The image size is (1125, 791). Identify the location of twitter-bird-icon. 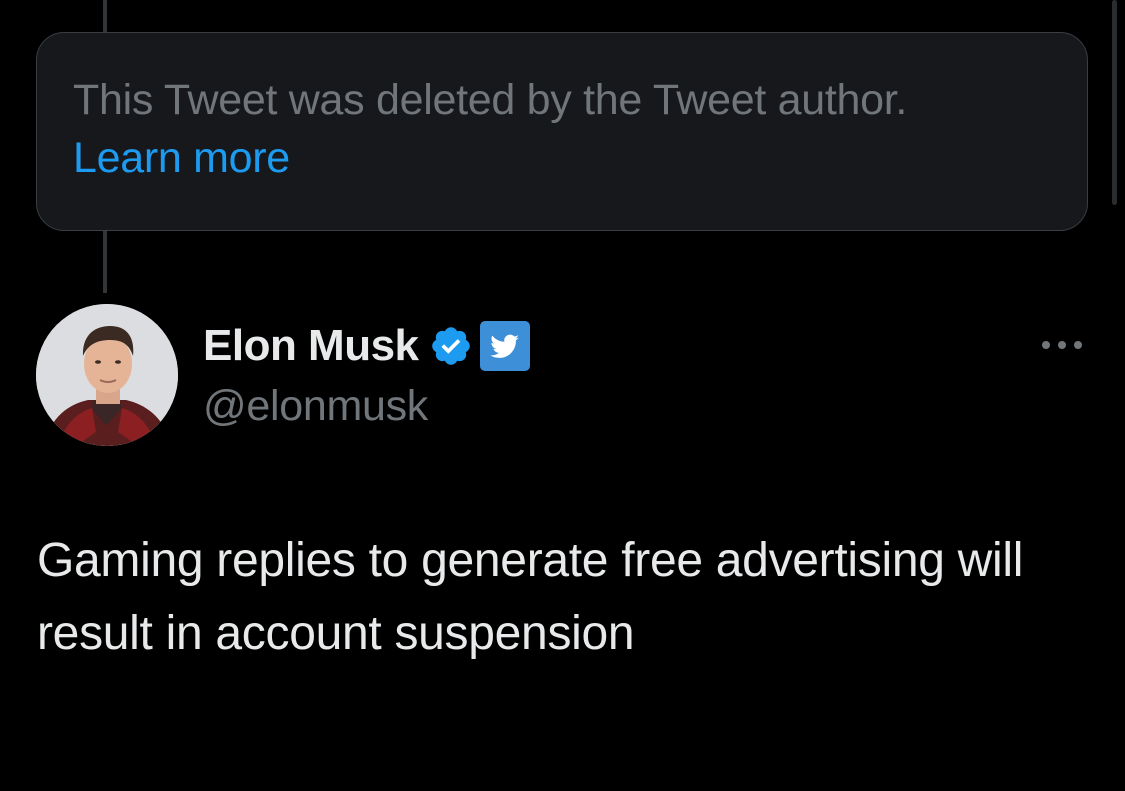
(505, 346).